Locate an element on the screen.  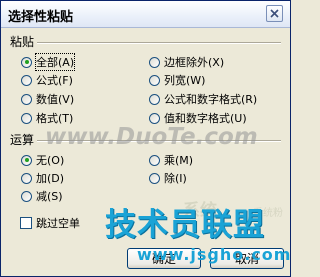
jsgho-brand-watermark: 技术员联盟 is located at coordinates (185, 225).